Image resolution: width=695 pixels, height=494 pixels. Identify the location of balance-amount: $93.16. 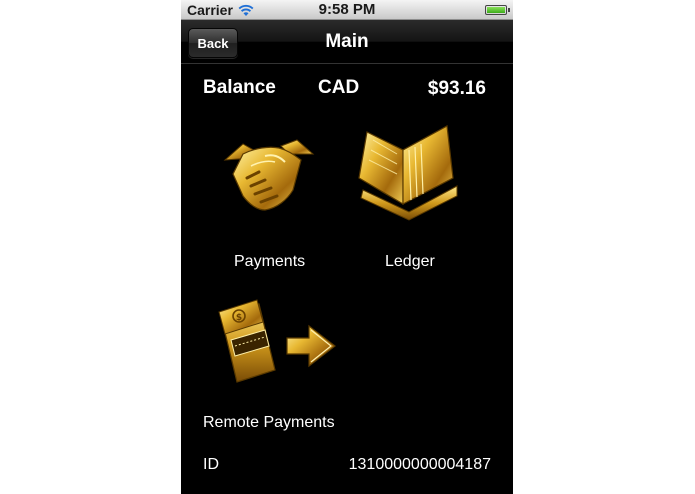
(456, 88).